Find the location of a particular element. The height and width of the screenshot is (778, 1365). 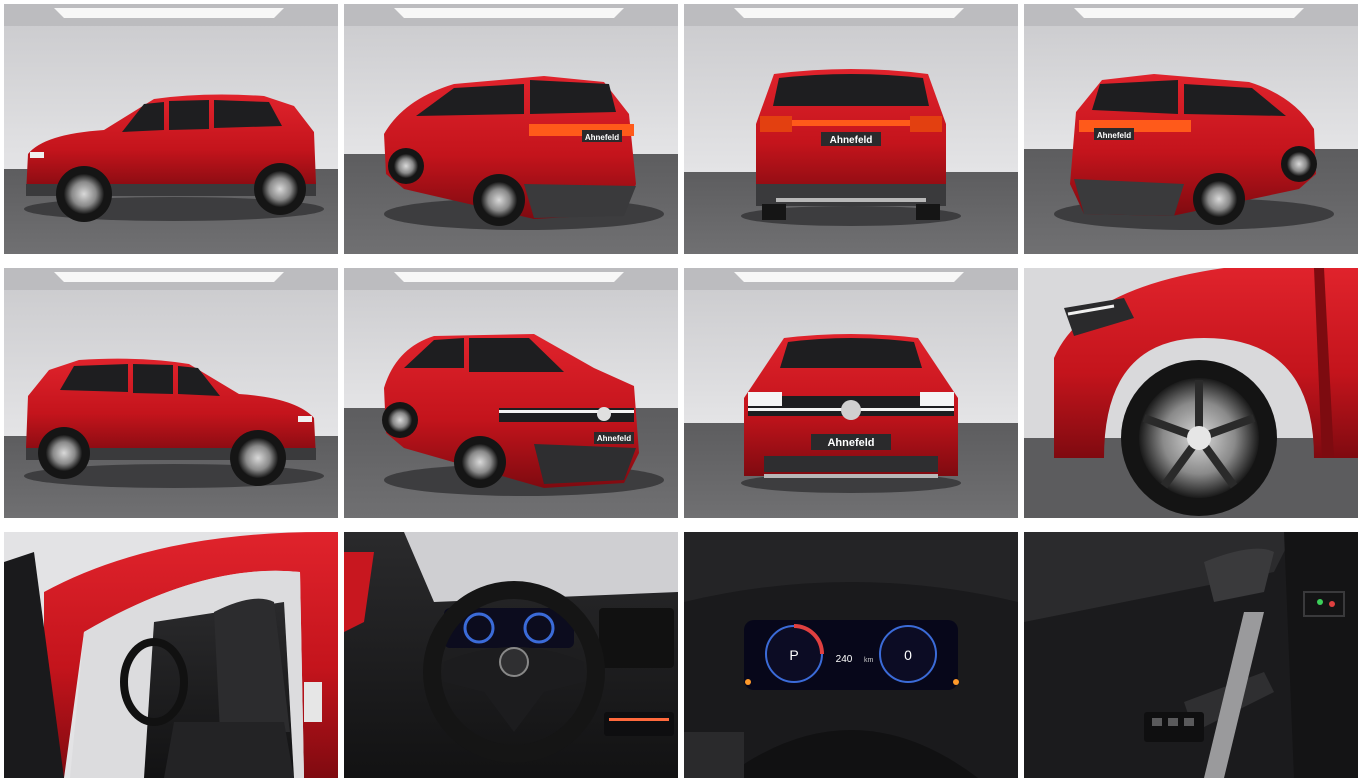

steering-wheel-image is located at coordinates (511, 655).